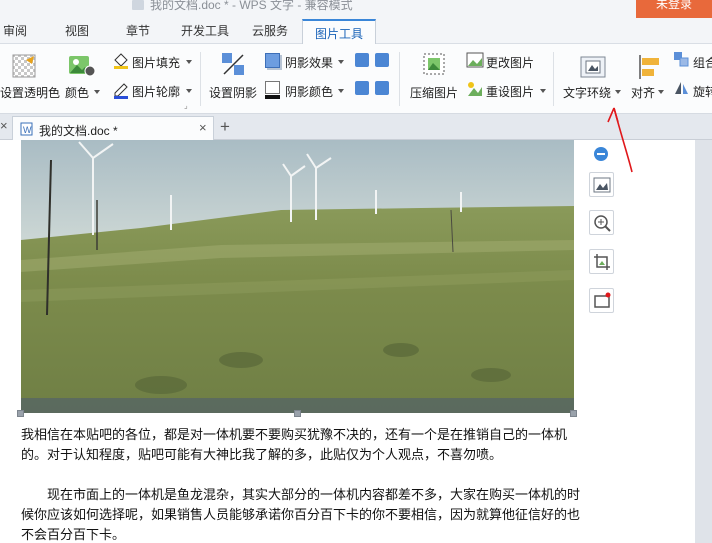 The height and width of the screenshot is (543, 712). What do you see at coordinates (78, 131) in the screenshot?
I see `document-tab-label: 我的文档.doc *` at bounding box center [78, 131].